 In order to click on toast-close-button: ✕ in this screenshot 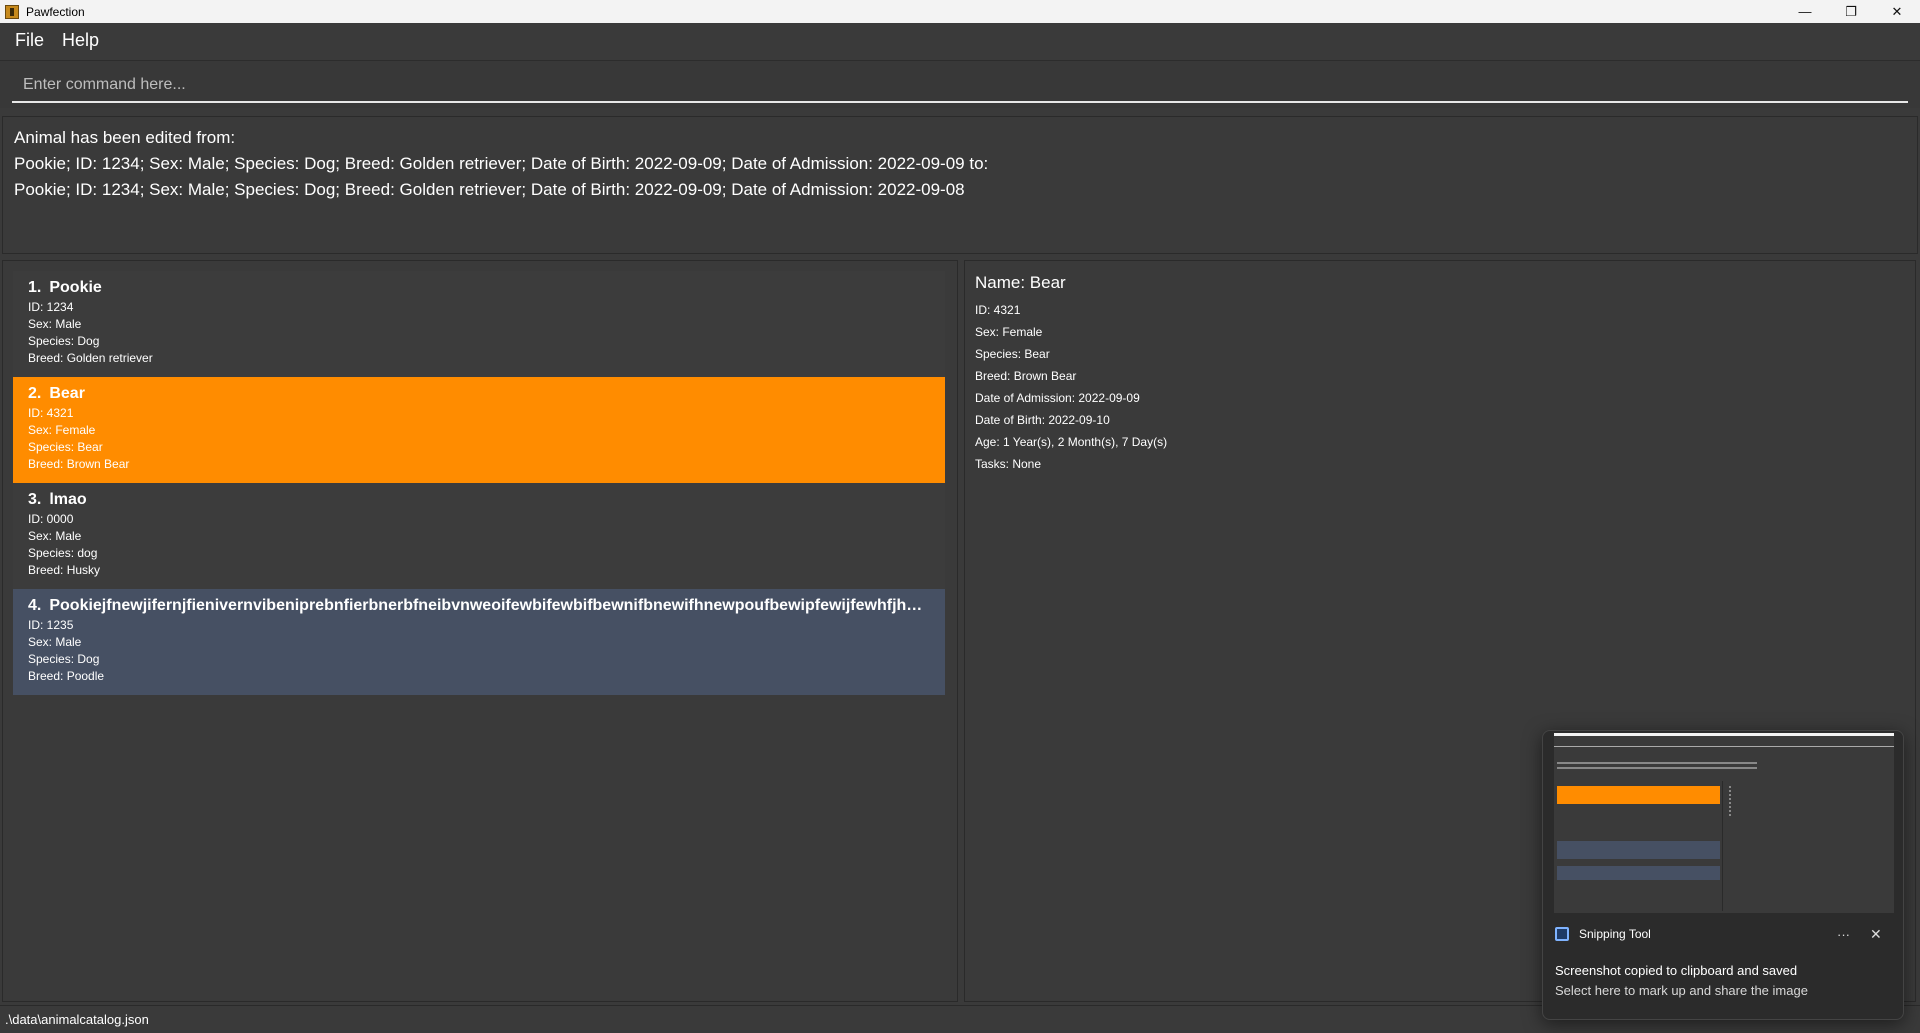, I will do `click(1876, 934)`.